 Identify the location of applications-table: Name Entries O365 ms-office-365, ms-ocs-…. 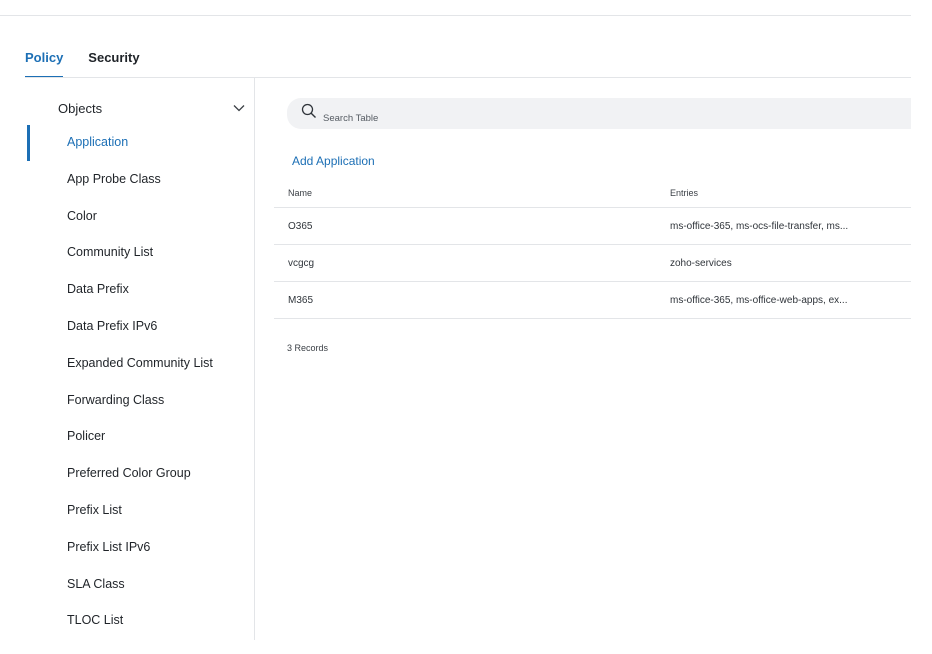
(592, 248).